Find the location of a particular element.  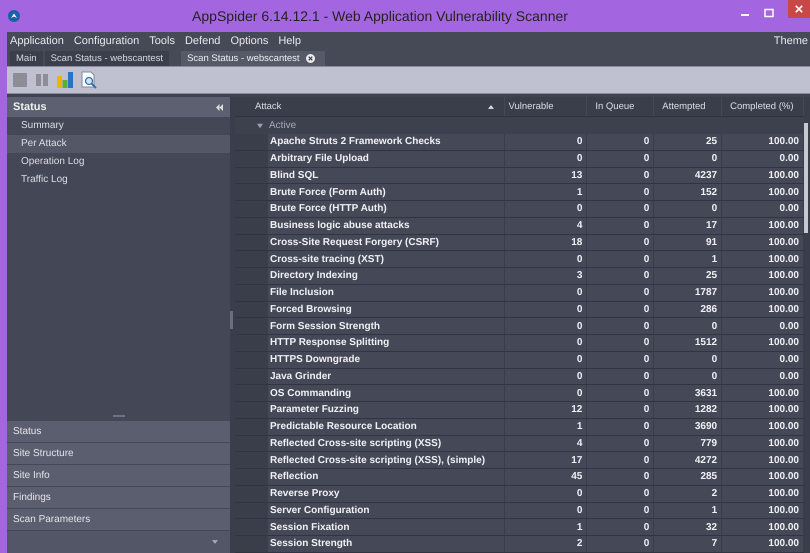

maximize-icon is located at coordinates (769, 13).